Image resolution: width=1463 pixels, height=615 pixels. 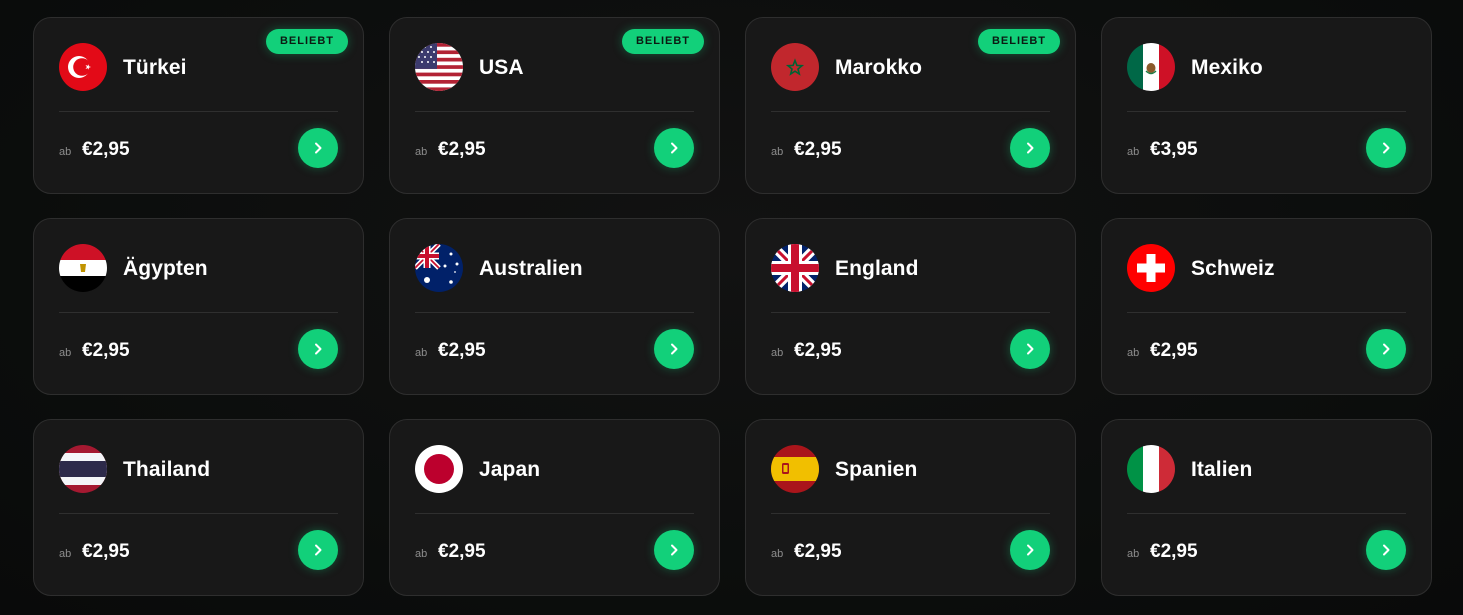 What do you see at coordinates (795, 67) in the screenshot?
I see `morocco-flag-icon` at bounding box center [795, 67].